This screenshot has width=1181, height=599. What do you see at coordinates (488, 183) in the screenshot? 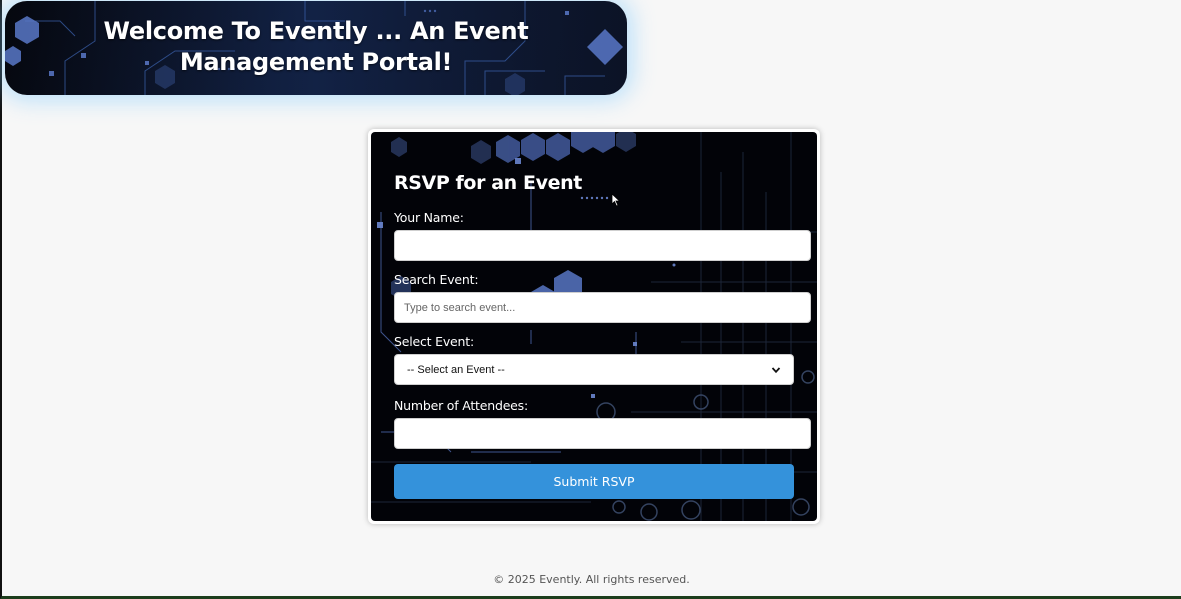
I see `form-title: RSVP for an Event` at bounding box center [488, 183].